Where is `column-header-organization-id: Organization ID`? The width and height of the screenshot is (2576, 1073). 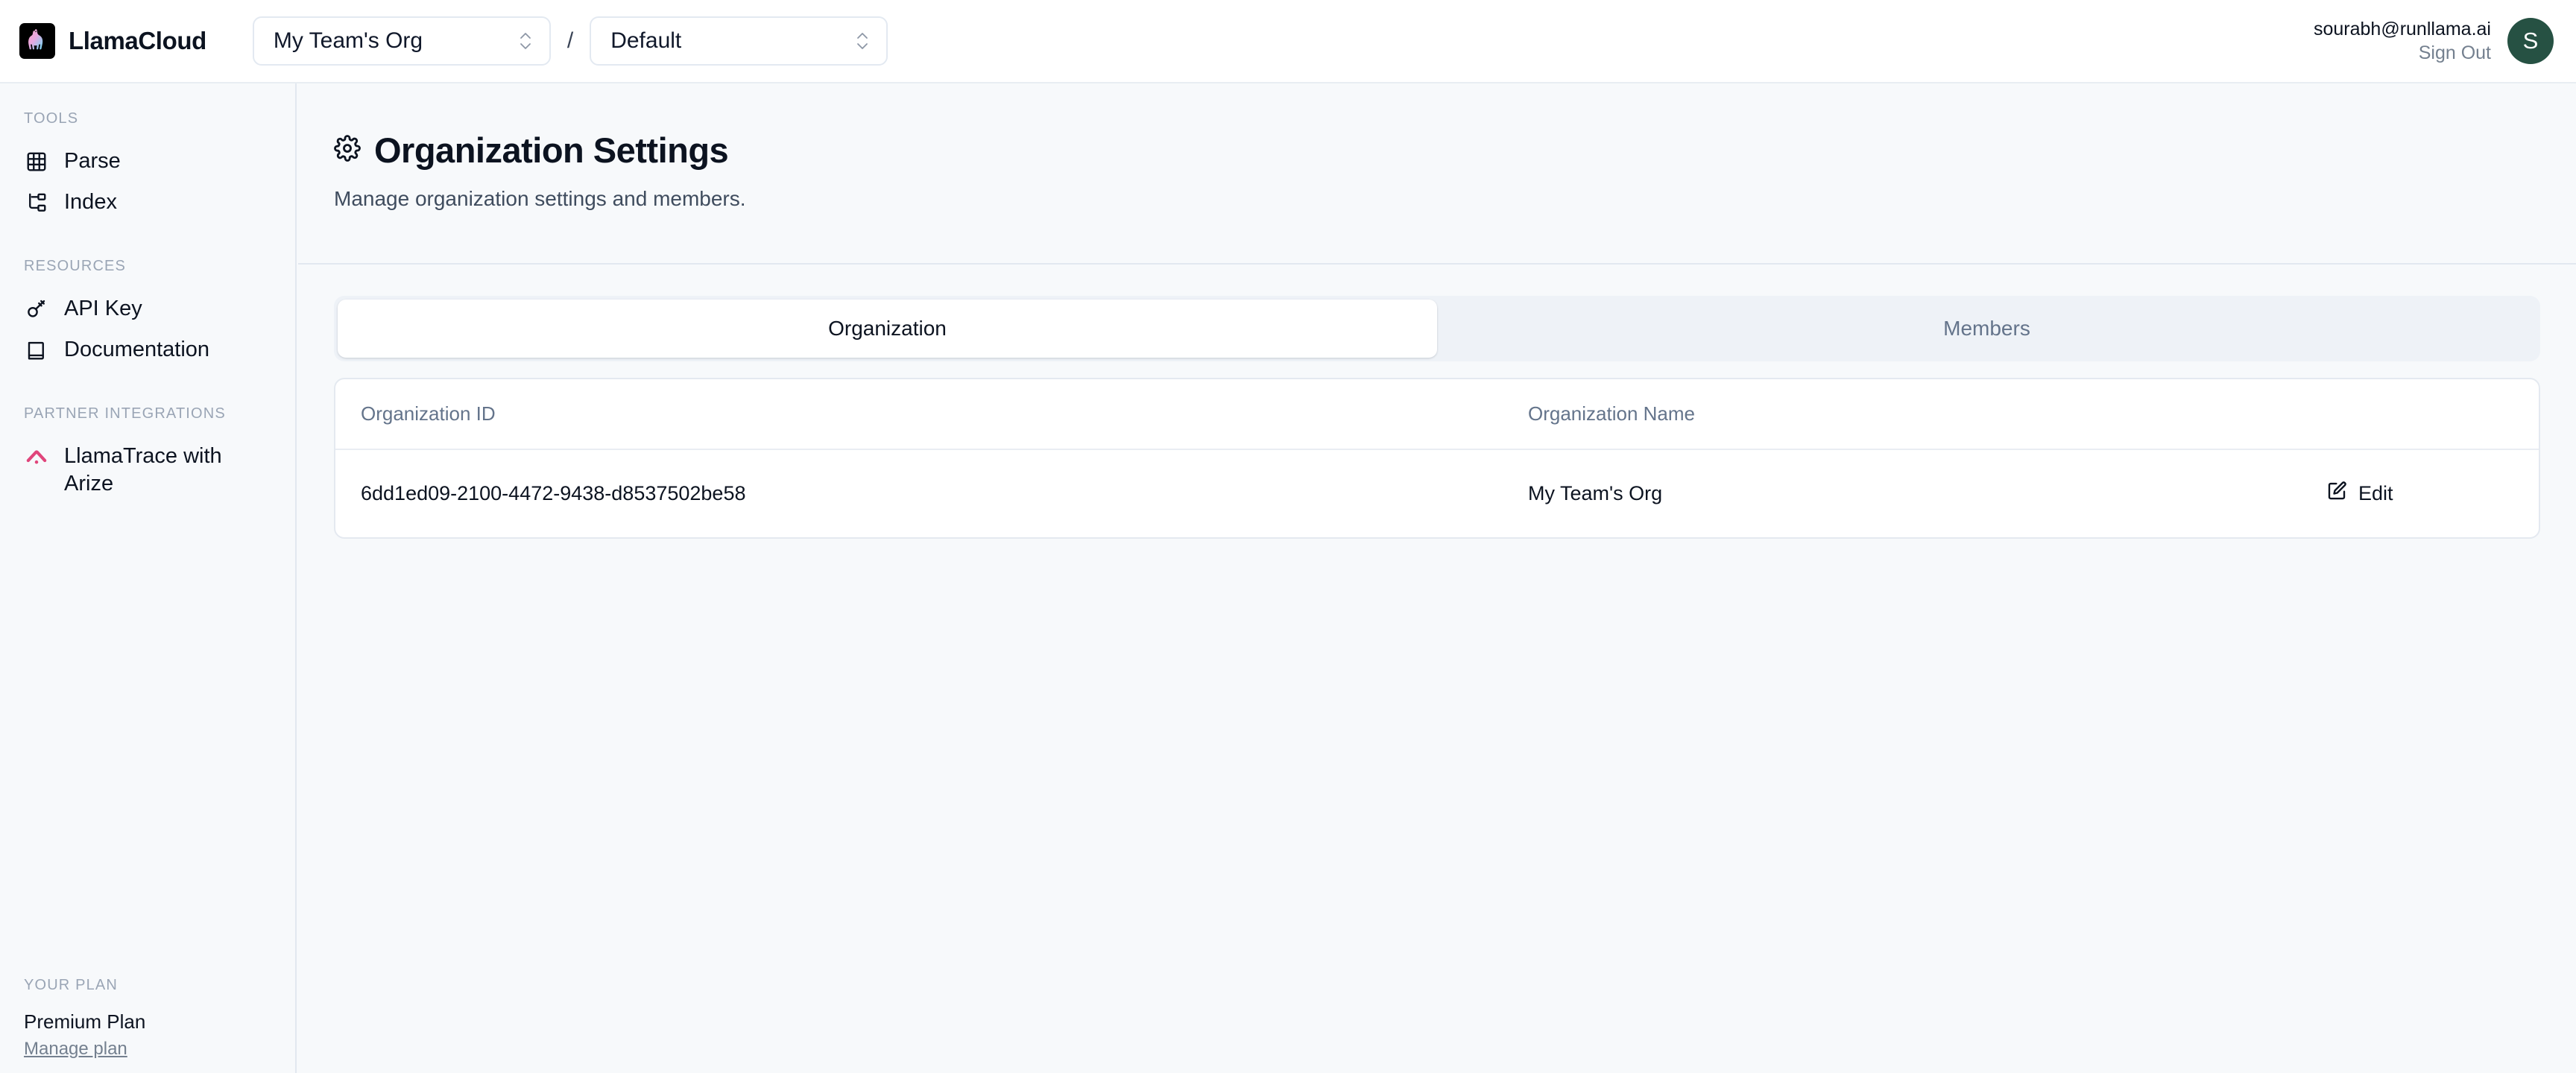
column-header-organization-id: Organization ID is located at coordinates (428, 413).